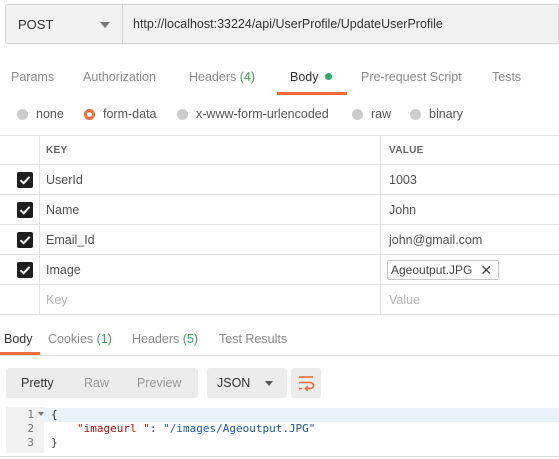  What do you see at coordinates (20, 353) in the screenshot?
I see `active-response-tab-indicator` at bounding box center [20, 353].